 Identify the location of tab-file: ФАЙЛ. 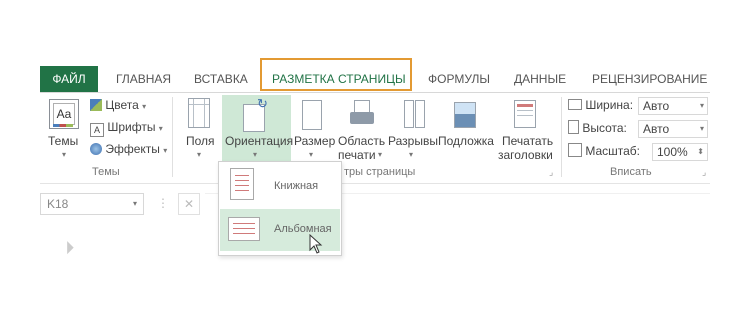
(69, 79).